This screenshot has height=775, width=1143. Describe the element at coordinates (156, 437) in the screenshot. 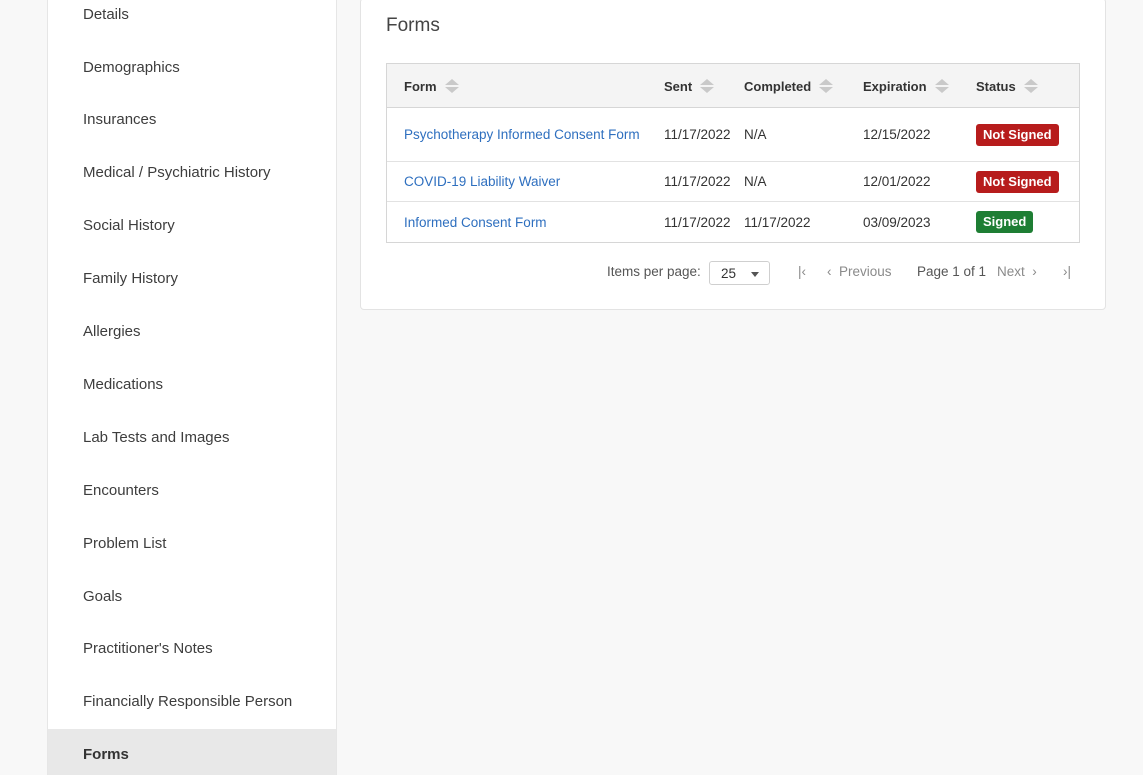

I see `sidebar-item-label: Lab Tests and Images` at that location.